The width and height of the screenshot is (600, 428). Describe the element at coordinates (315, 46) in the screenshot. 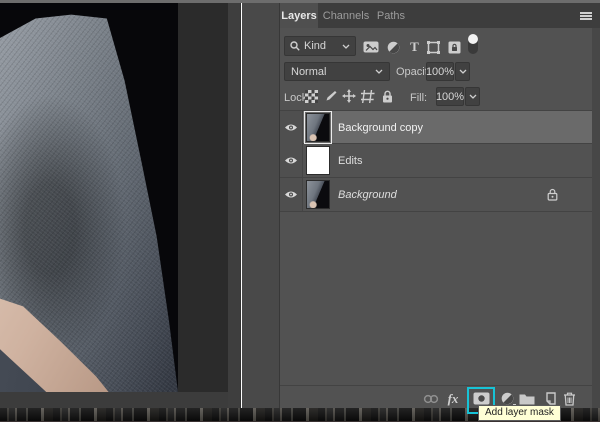

I see `filter-kind-label: Kind` at that location.